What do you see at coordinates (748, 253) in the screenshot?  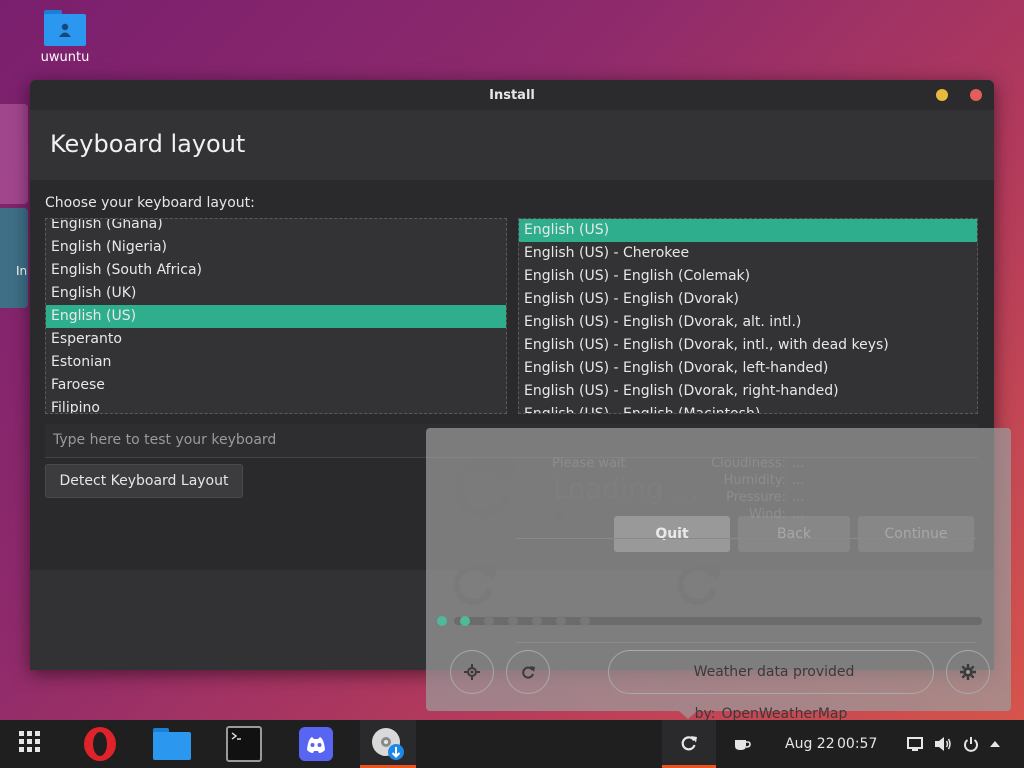 I see `list-item: English (US) - Cherokee` at bounding box center [748, 253].